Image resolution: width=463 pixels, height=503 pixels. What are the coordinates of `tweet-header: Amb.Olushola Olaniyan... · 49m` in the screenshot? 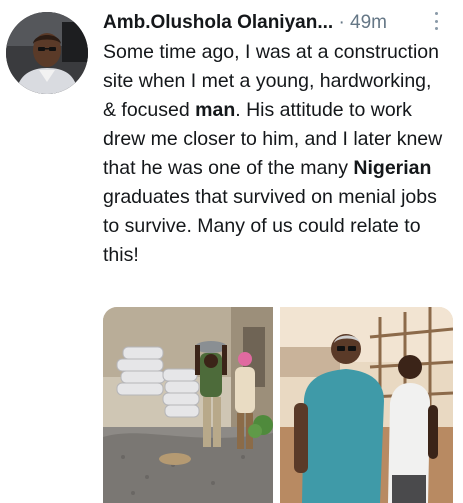 It's located at (268, 23).